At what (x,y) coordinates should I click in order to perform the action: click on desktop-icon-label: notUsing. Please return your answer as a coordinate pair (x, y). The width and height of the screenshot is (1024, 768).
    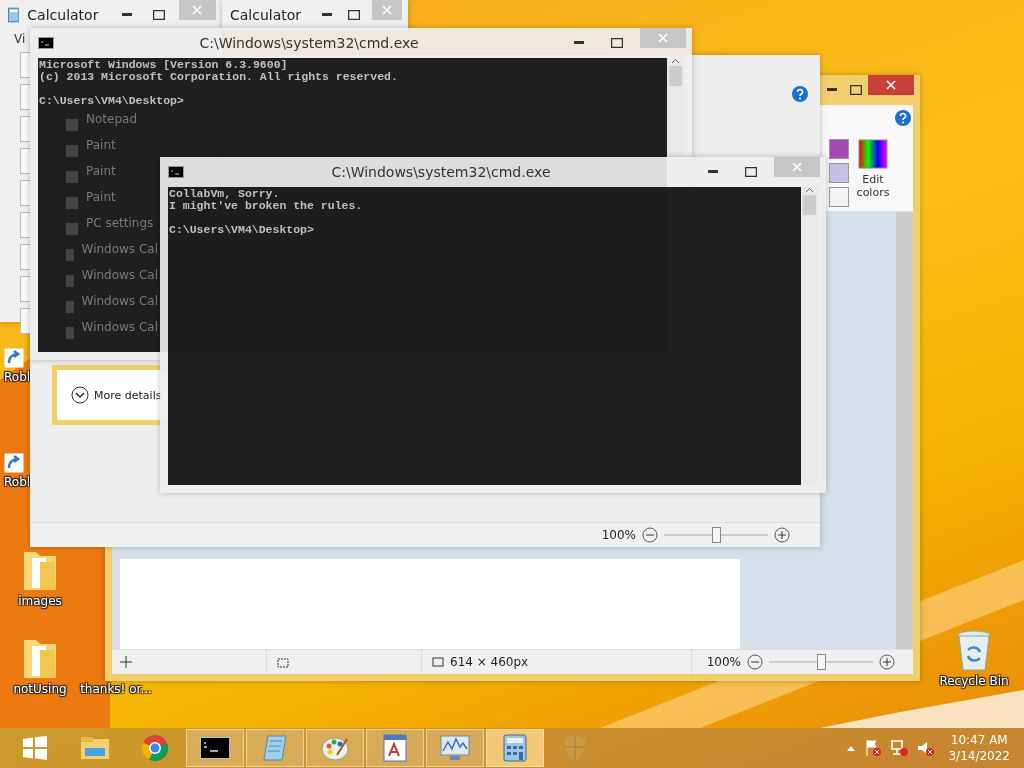
    Looking at the image, I should click on (40, 689).